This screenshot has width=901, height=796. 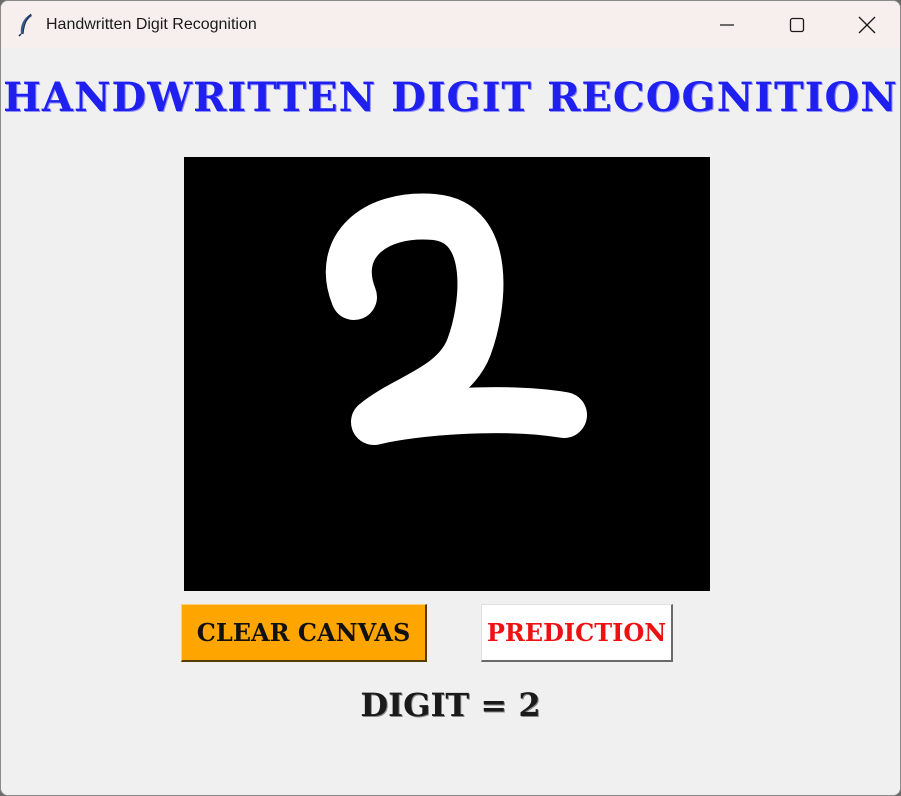 I want to click on maximize-button, so click(x=797, y=24).